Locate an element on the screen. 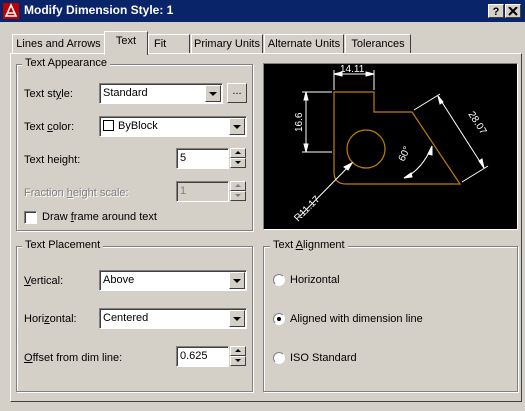 This screenshot has height=411, width=525. offset-input: 0.625 is located at coordinates (202, 356).